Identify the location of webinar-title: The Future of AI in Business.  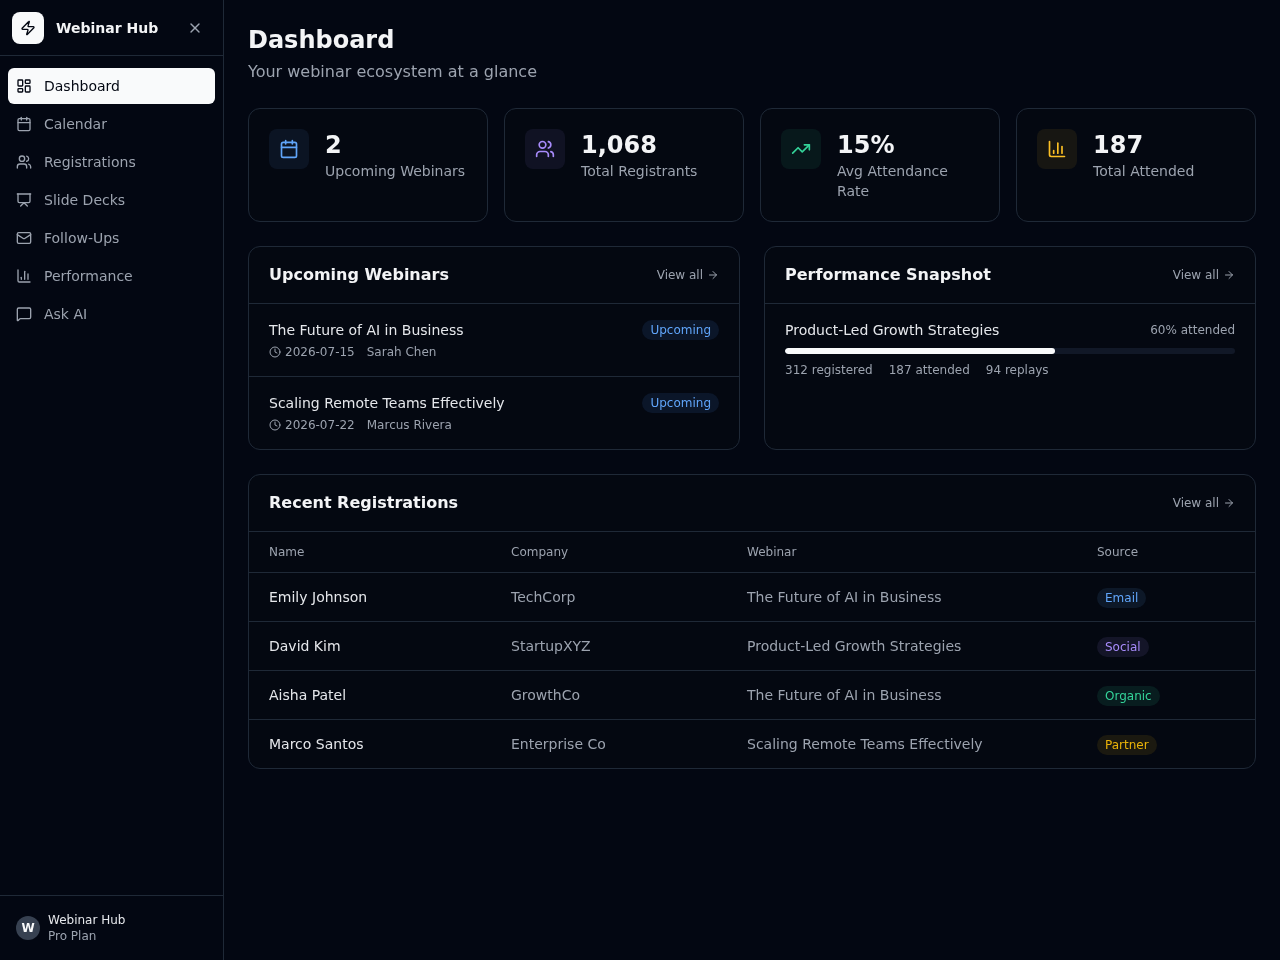
(366, 330).